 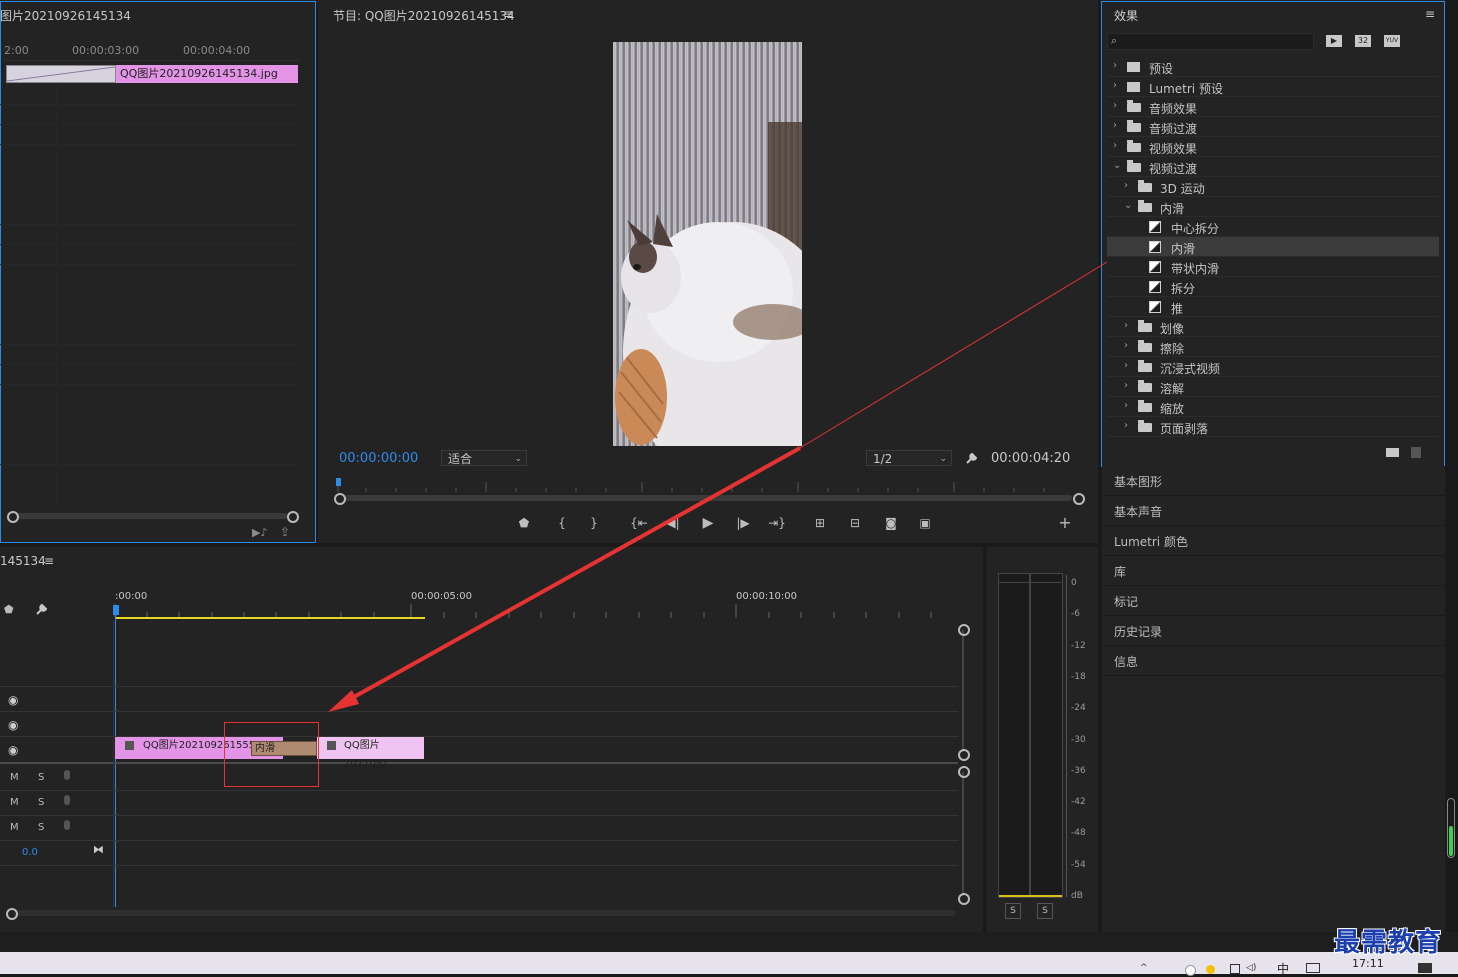 I want to click on tray-chevron-icon: ^, so click(x=1144, y=968).